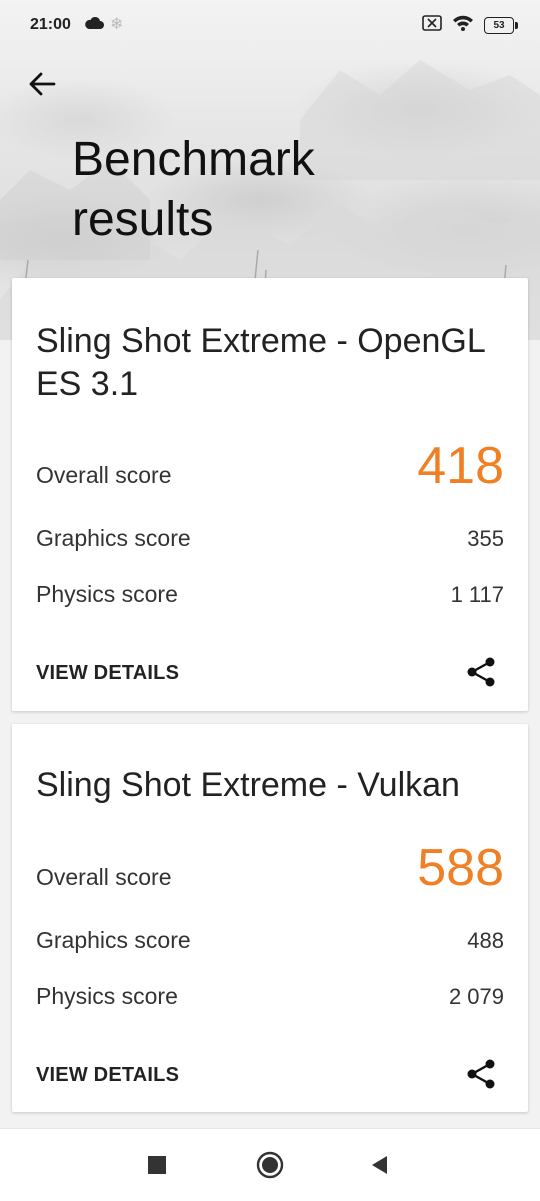  Describe the element at coordinates (270, 940) in the screenshot. I see `graphics-score-row: Graphics score 488` at that location.